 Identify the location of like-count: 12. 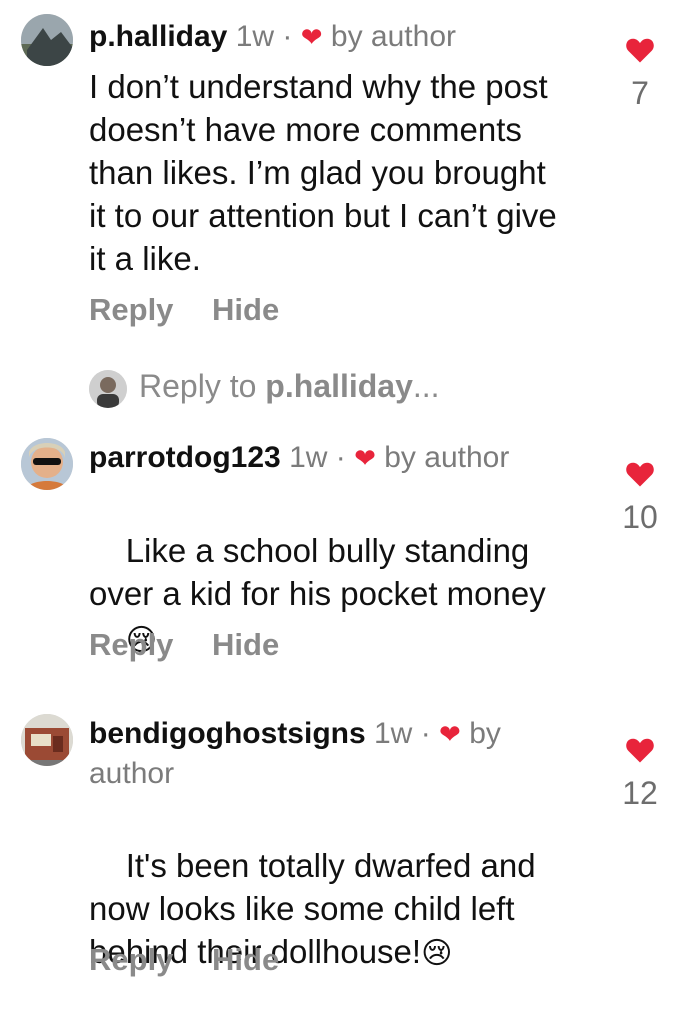
(640, 793).